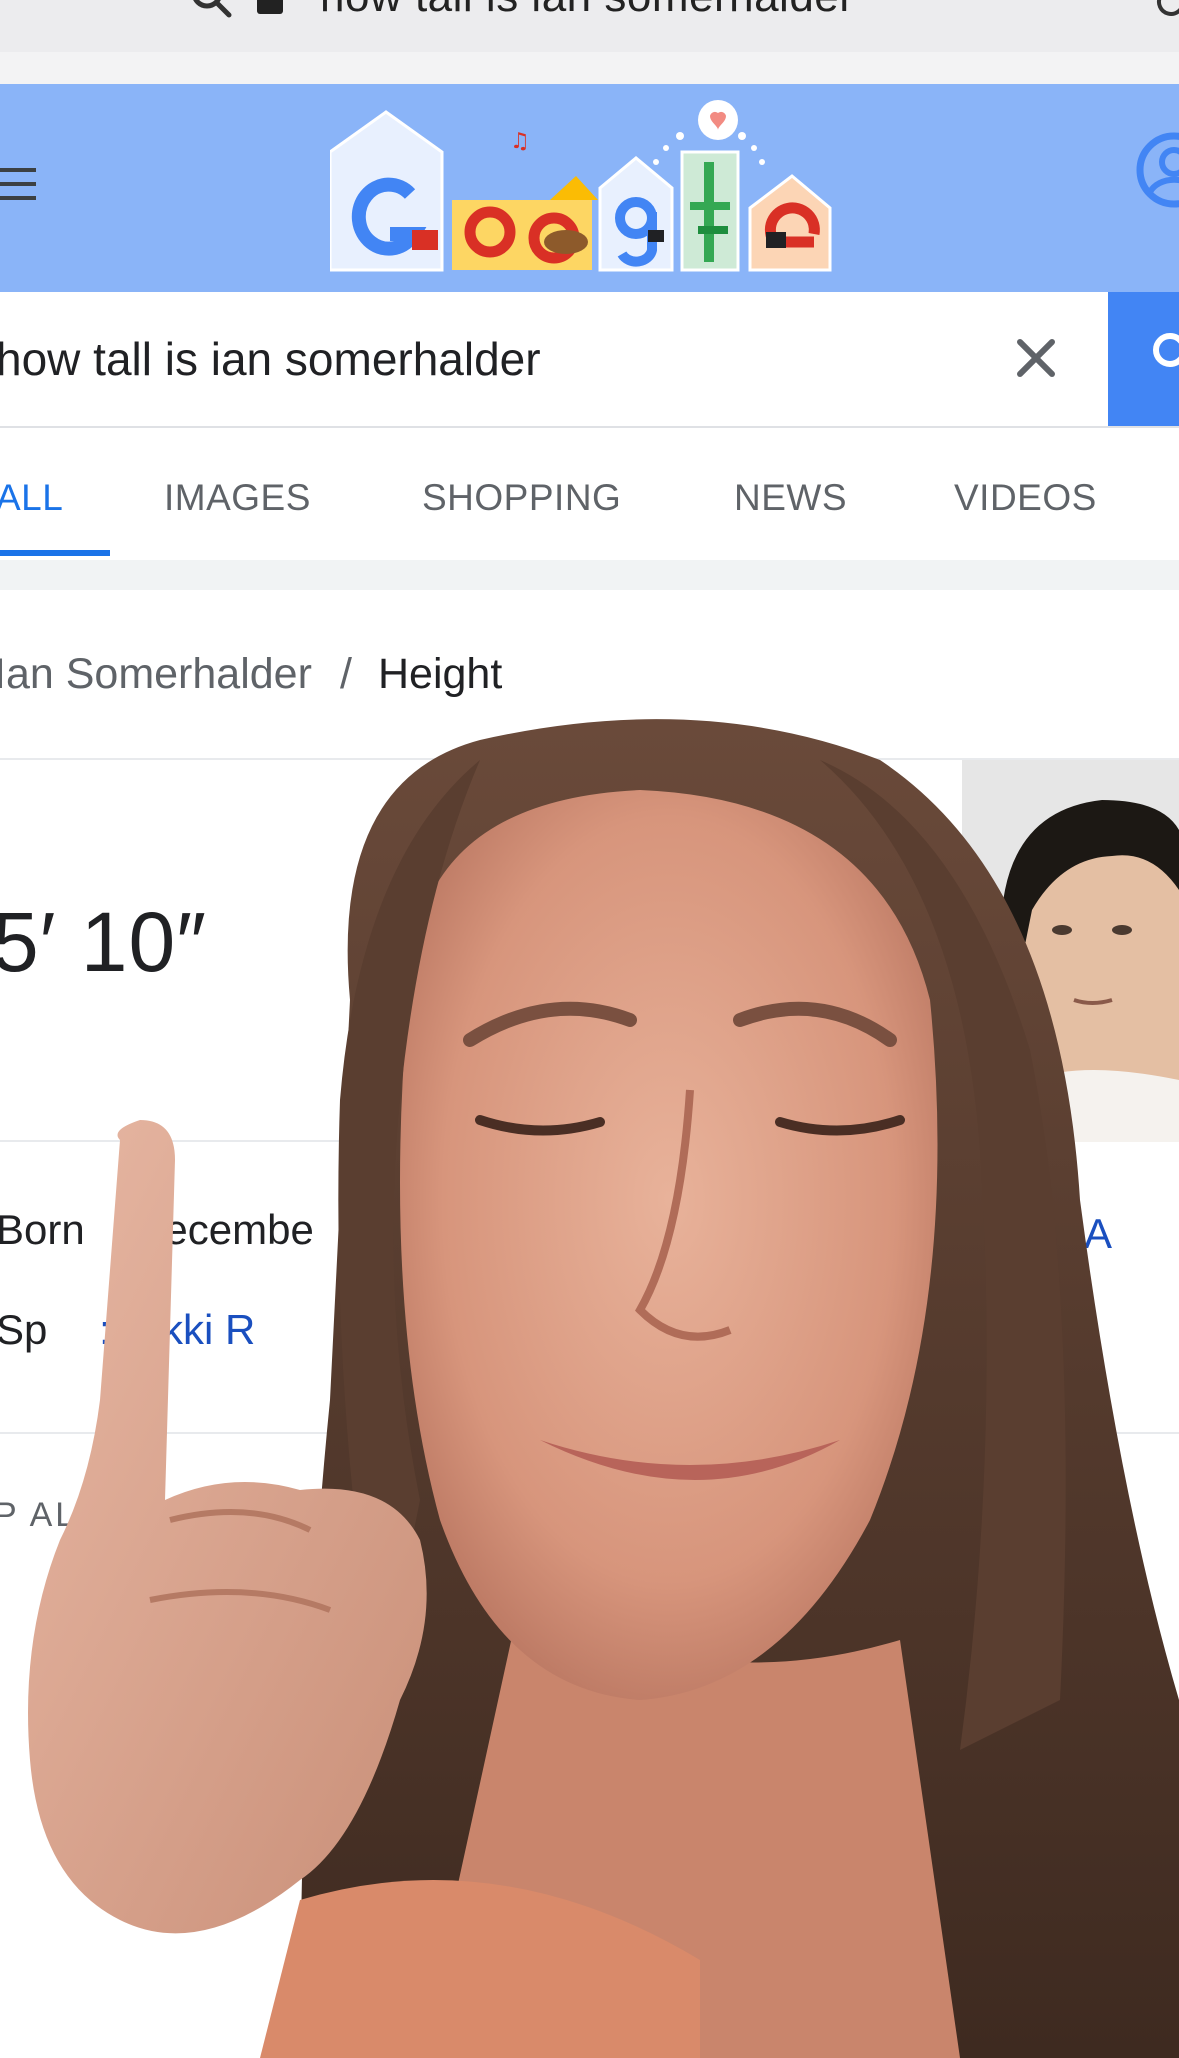  I want to click on tab-shopping: SHOPPING, so click(521, 494).